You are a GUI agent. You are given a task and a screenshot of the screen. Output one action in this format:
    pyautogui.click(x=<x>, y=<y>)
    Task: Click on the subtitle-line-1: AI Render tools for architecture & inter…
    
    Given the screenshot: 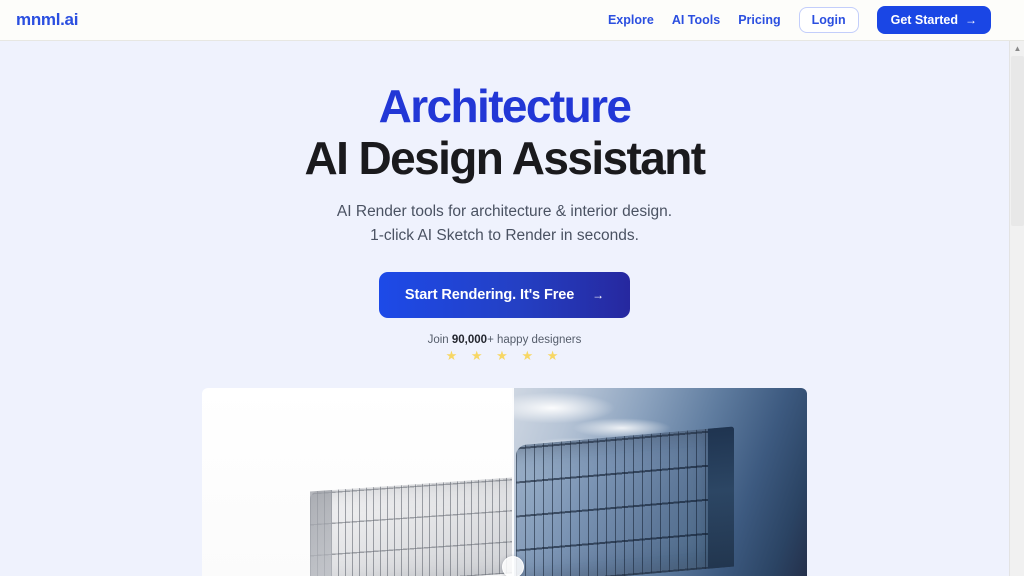 What is the action you would take?
    pyautogui.click(x=504, y=211)
    